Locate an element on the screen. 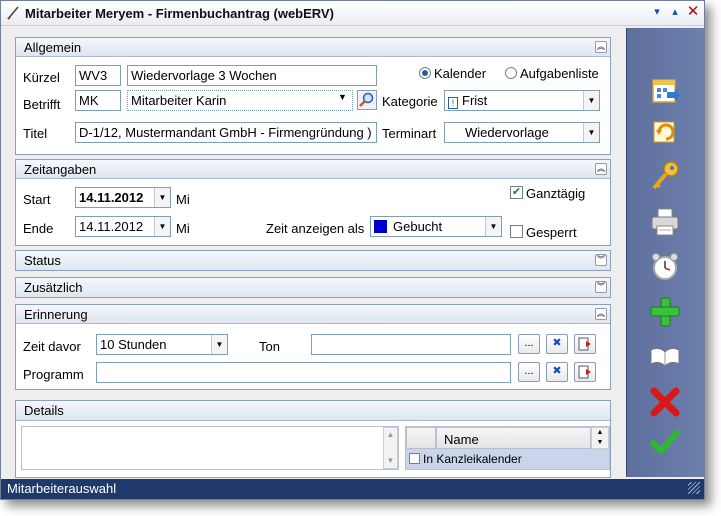 The width and height of the screenshot is (721, 516). gesperrt-checkbox is located at coordinates (516, 231).